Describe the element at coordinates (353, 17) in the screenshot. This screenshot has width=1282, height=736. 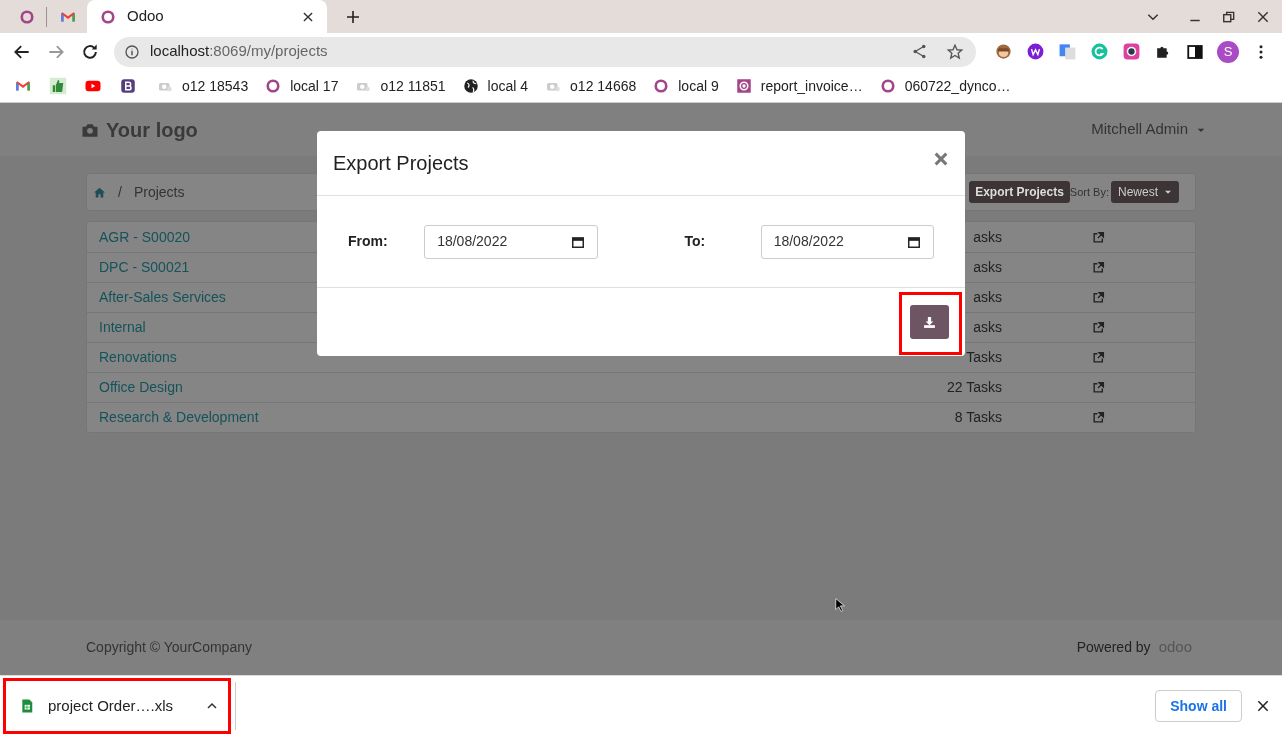
I see `plus-icon` at that location.